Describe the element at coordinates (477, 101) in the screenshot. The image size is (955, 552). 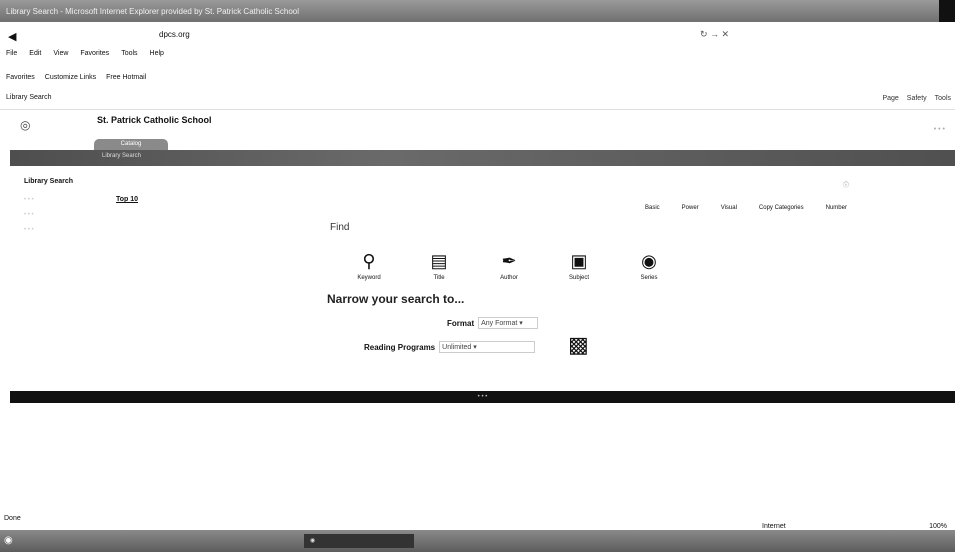
I see `tab-row: Library Search Page Safety Tools` at that location.